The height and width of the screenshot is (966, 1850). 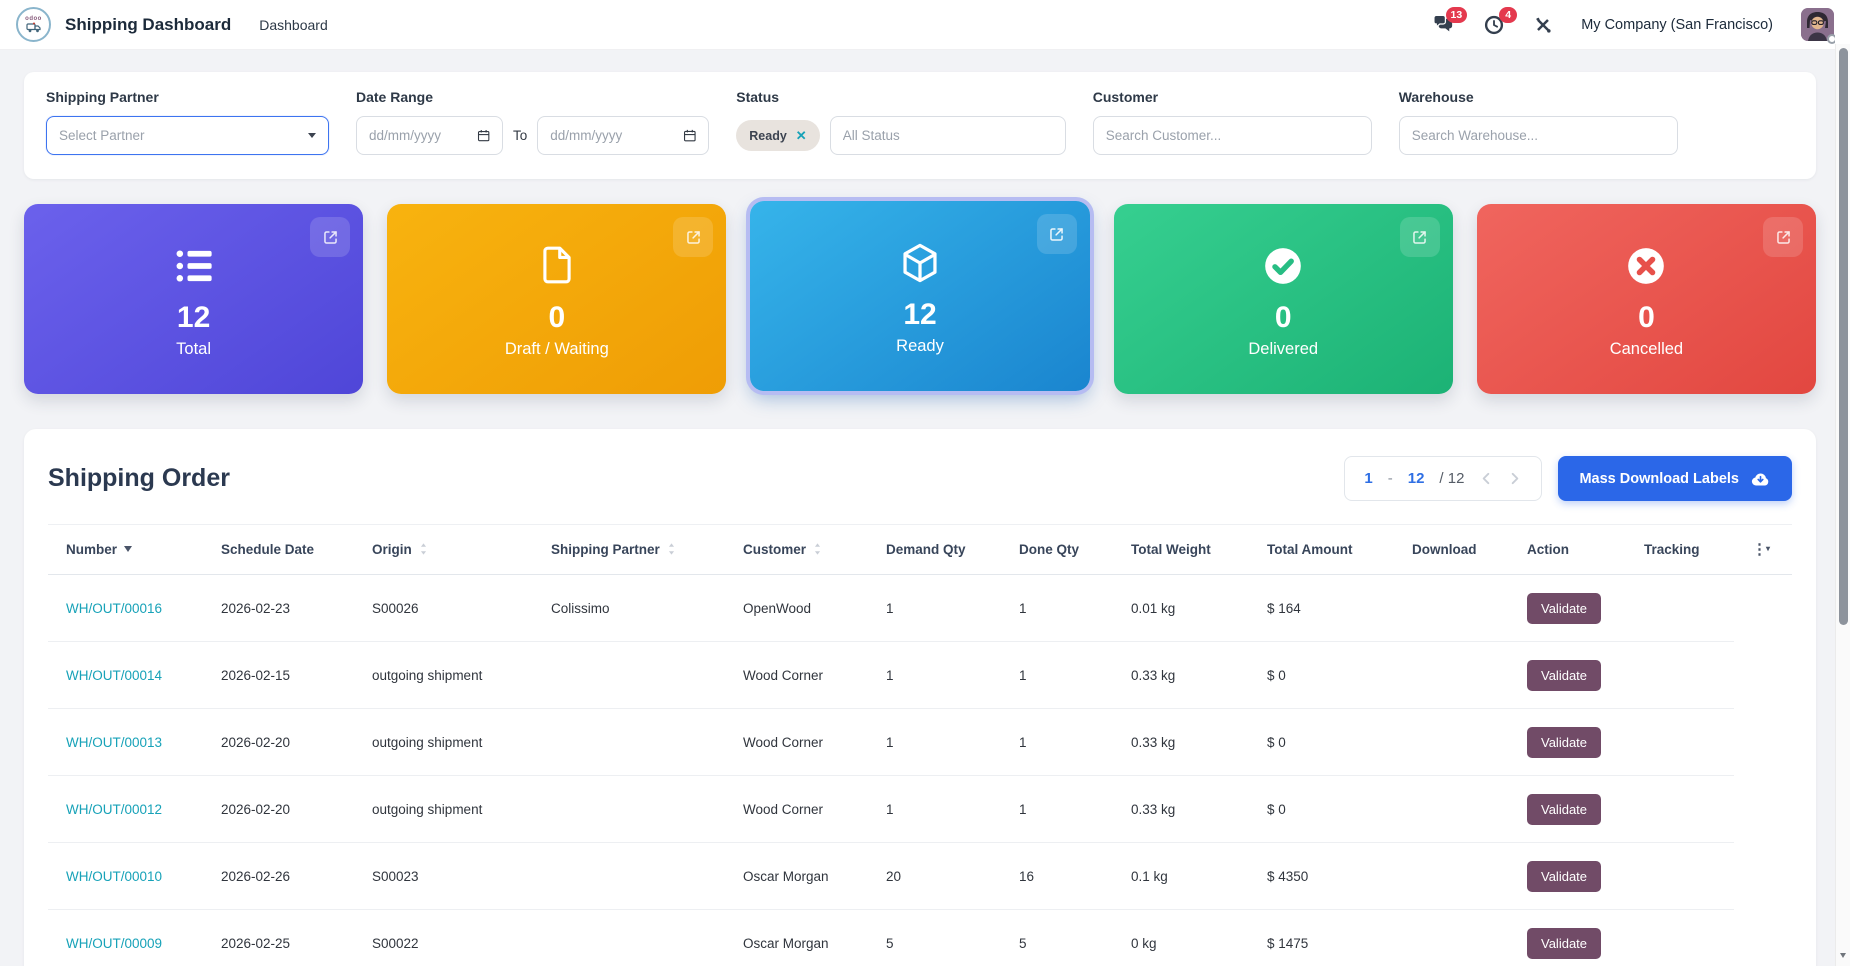 I want to click on cloud-download-icon, so click(x=1760, y=479).